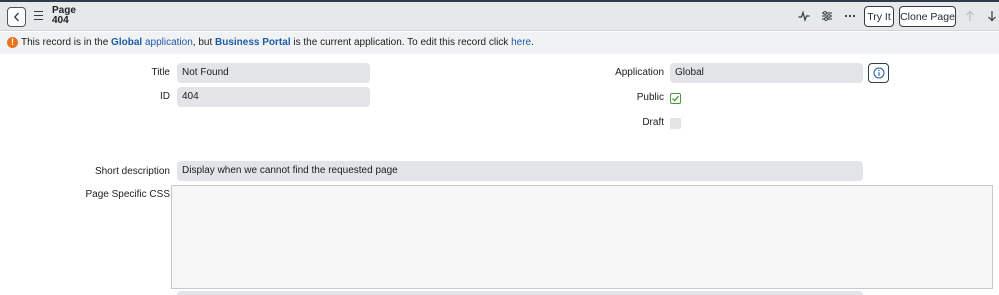 The height and width of the screenshot is (295, 999). I want to click on draft-label: Draft, so click(653, 122).